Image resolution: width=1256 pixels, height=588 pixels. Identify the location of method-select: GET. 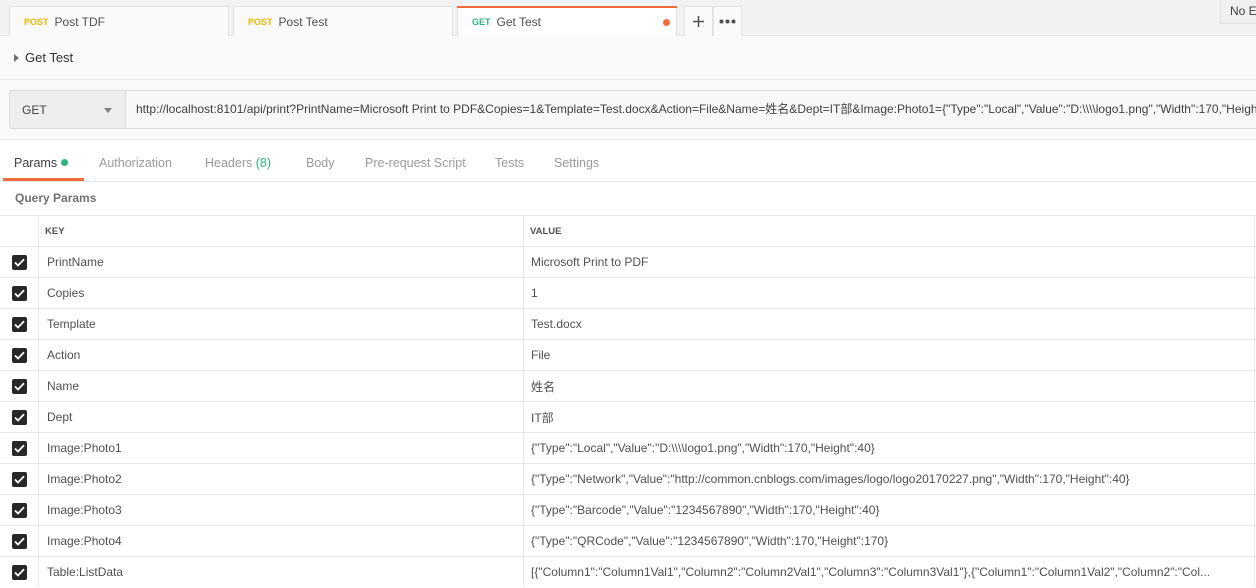
(67, 109).